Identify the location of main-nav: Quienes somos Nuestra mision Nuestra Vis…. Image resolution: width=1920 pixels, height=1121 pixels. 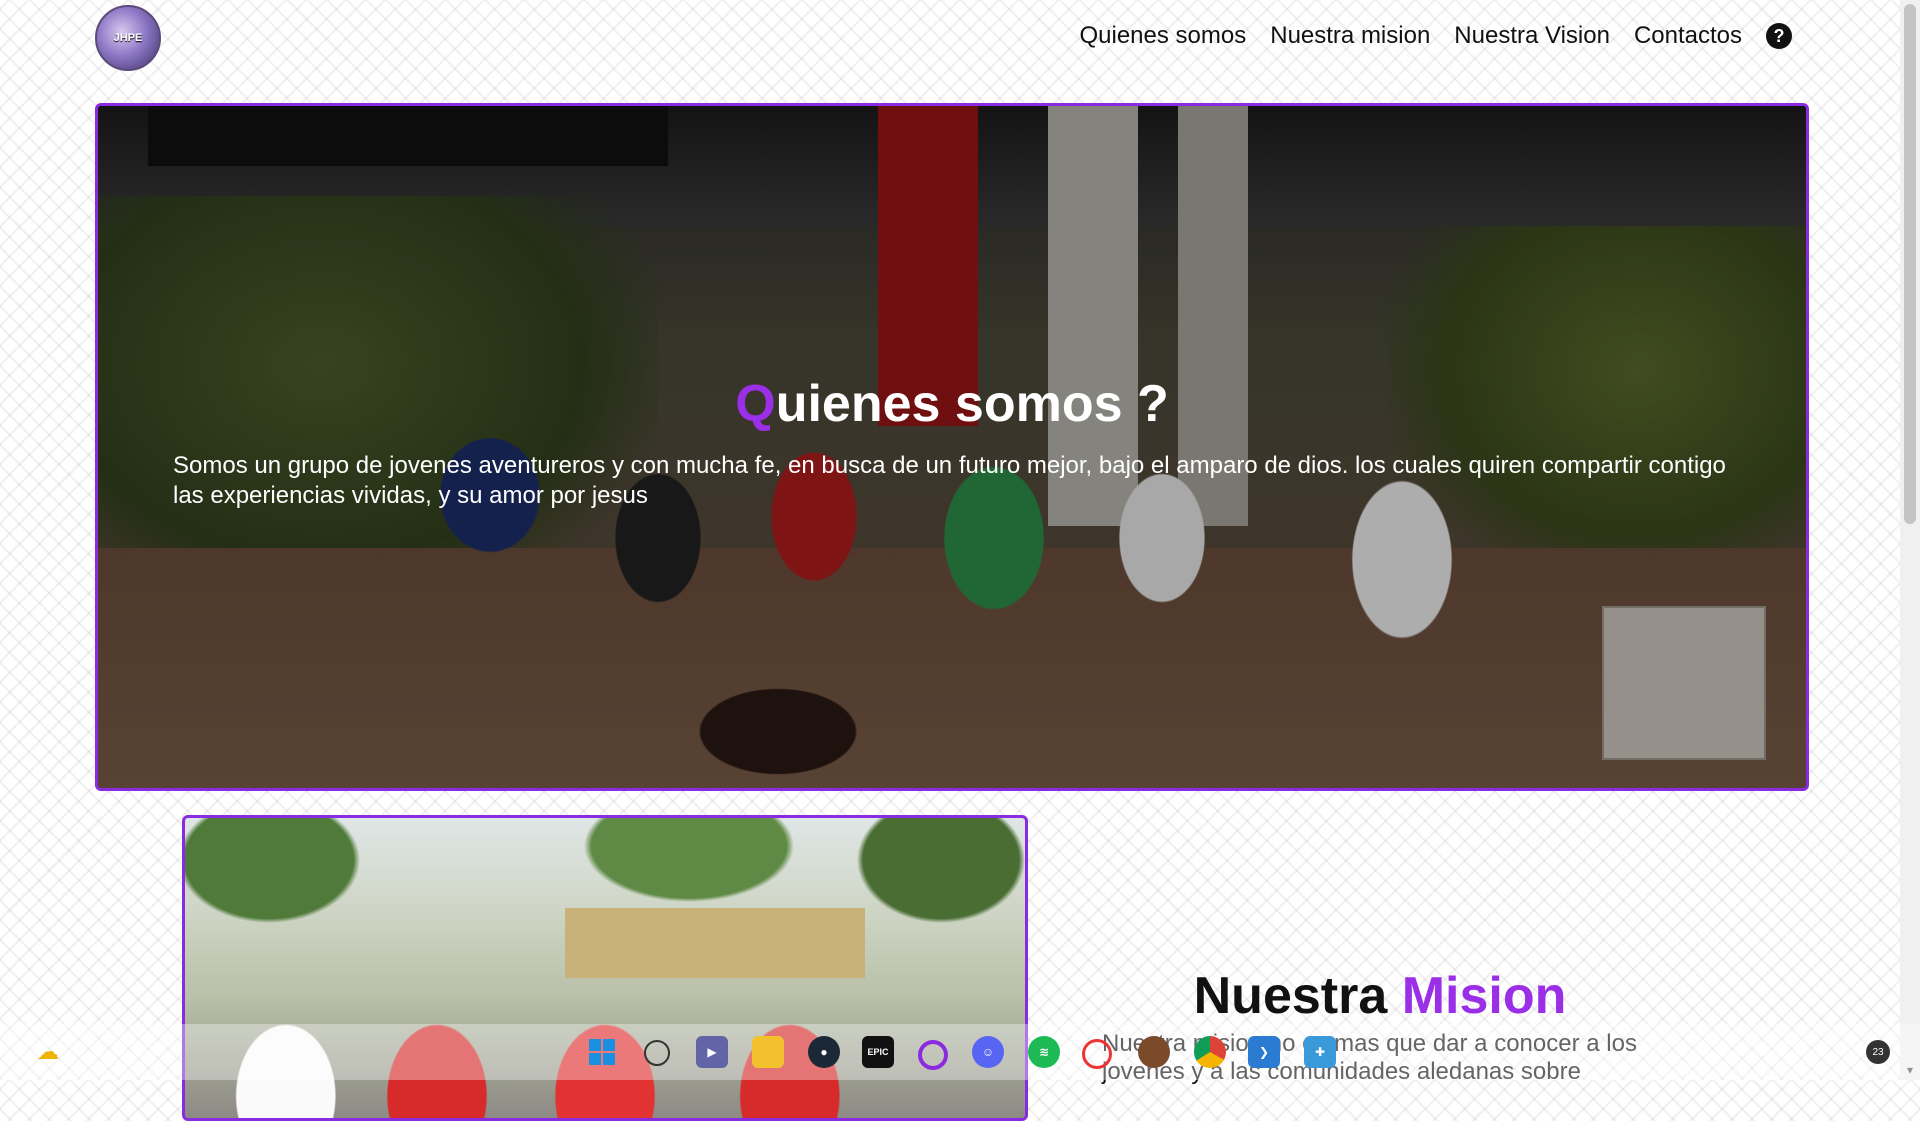
(1435, 36).